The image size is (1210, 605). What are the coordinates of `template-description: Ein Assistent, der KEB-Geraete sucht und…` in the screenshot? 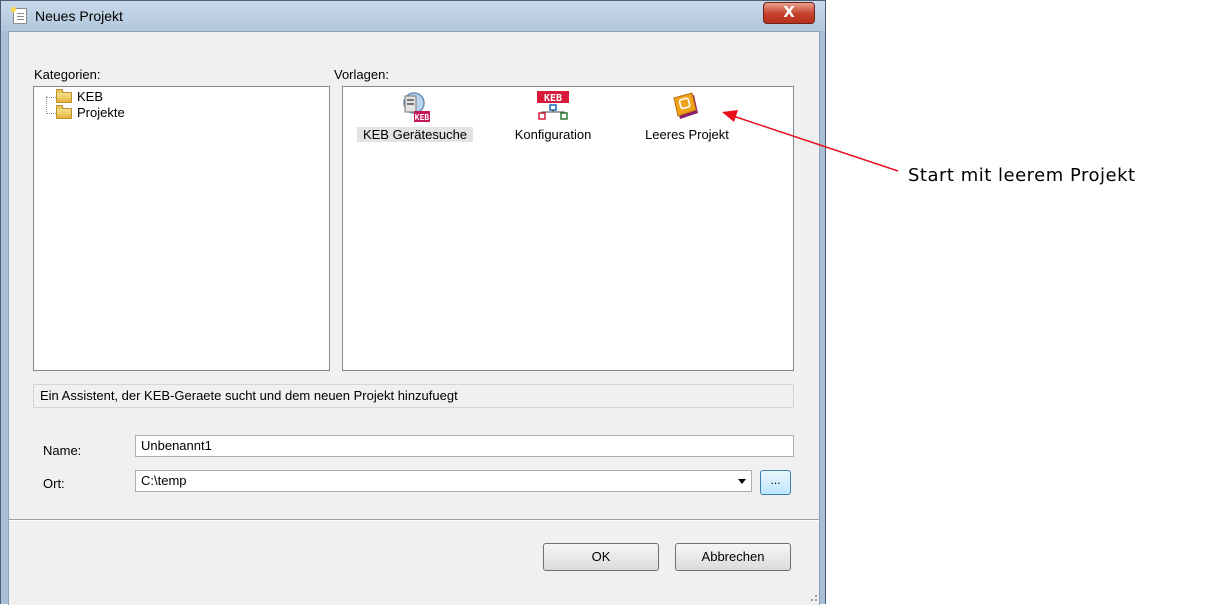 It's located at (413, 396).